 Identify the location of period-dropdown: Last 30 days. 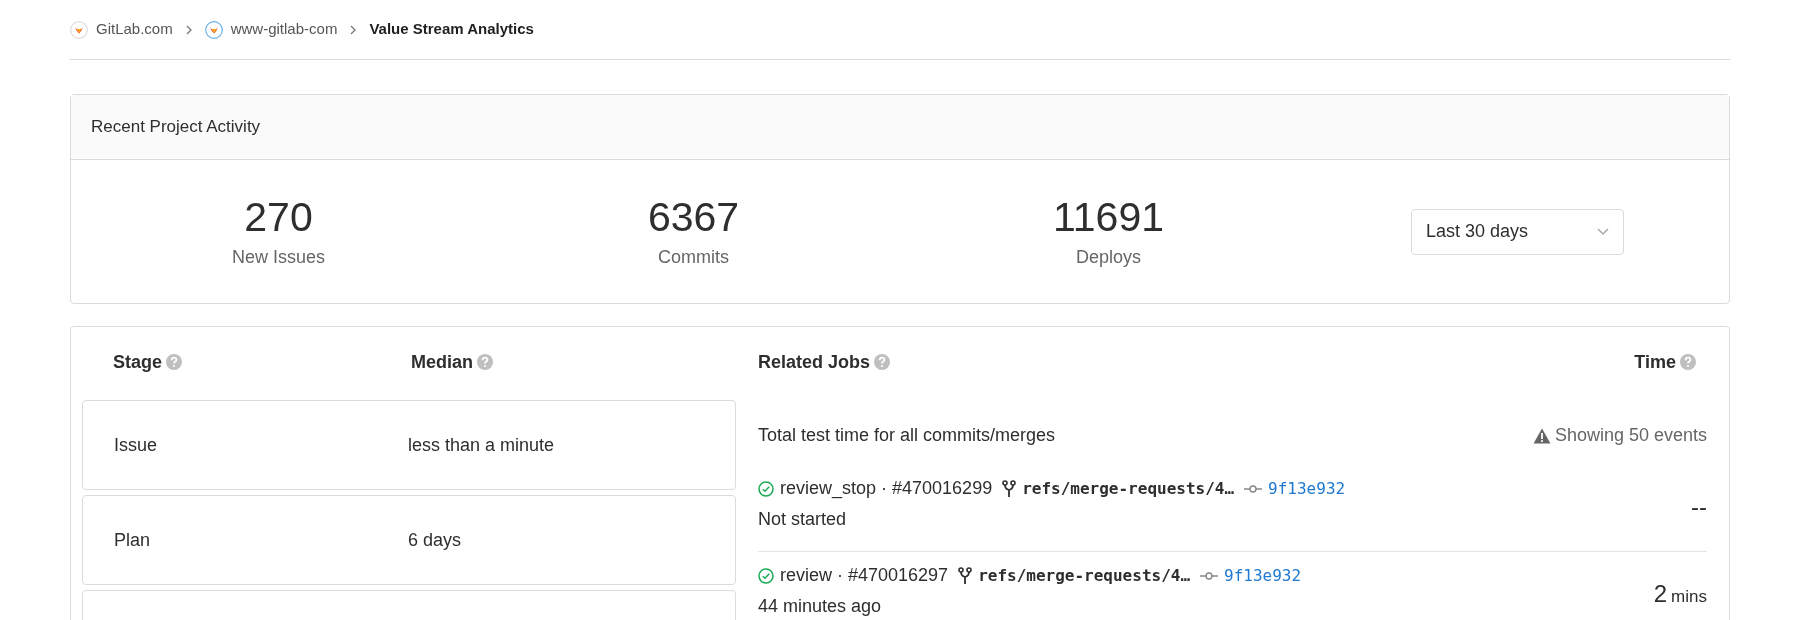
(1517, 231).